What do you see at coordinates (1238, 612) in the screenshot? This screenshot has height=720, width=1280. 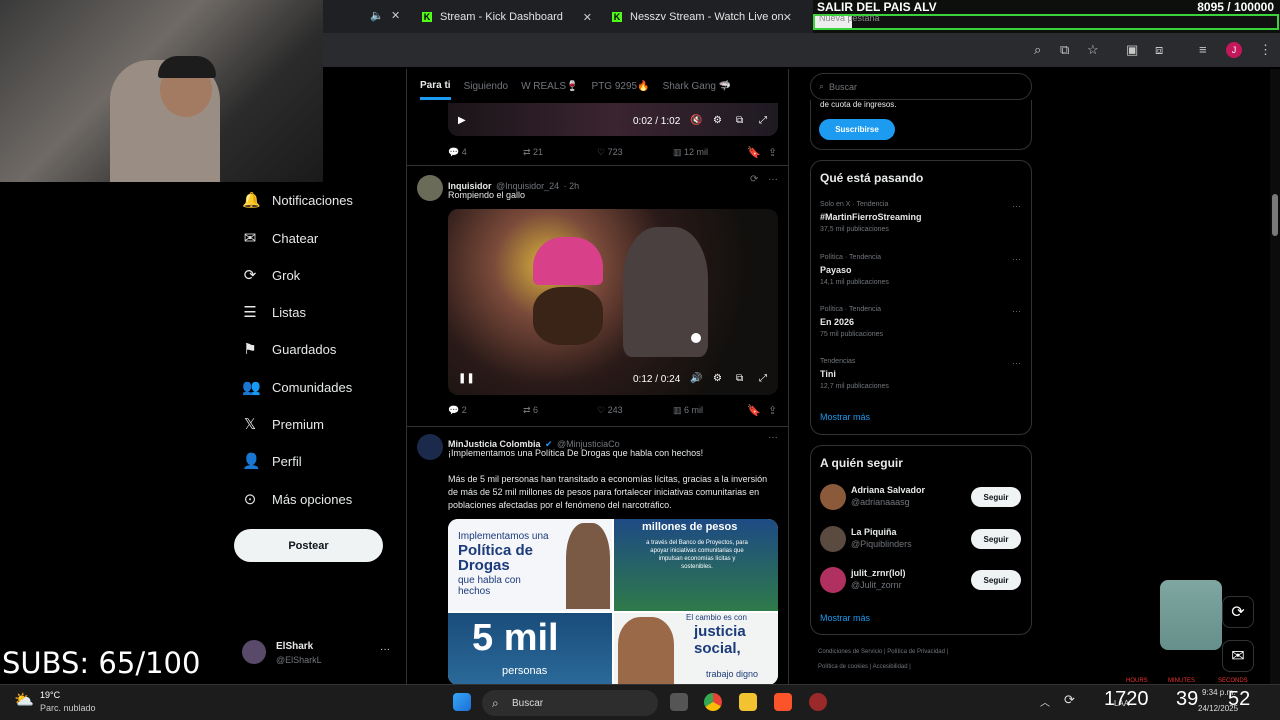 I see `grok-button: ⟳` at bounding box center [1238, 612].